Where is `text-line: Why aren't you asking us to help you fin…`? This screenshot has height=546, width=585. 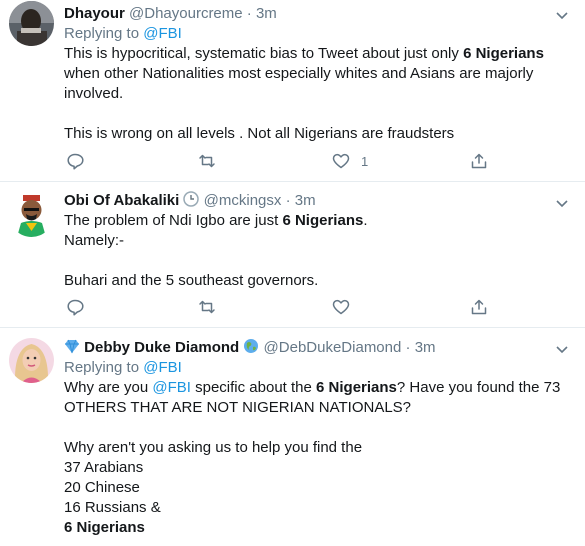 text-line: Why aren't you asking us to help you fin… is located at coordinates (213, 447).